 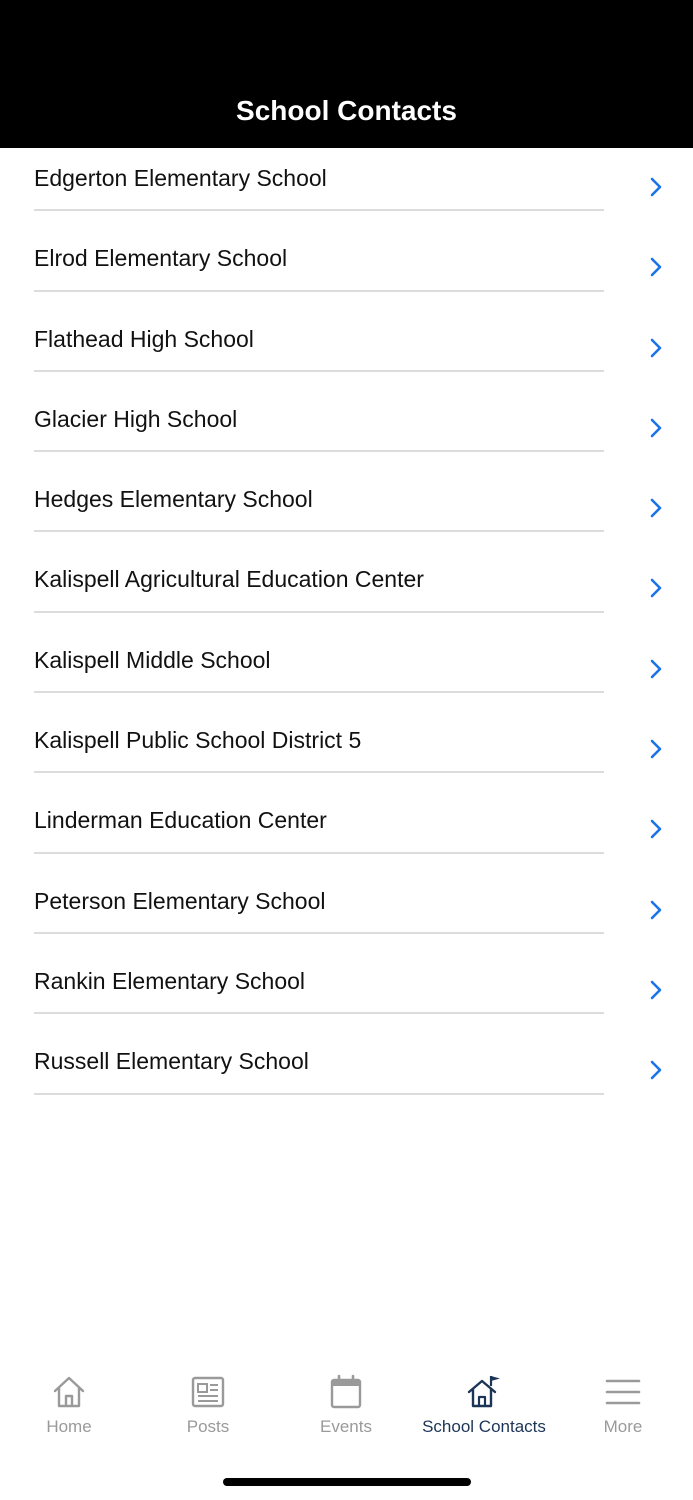 What do you see at coordinates (347, 1482) in the screenshot?
I see `home-indicator` at bounding box center [347, 1482].